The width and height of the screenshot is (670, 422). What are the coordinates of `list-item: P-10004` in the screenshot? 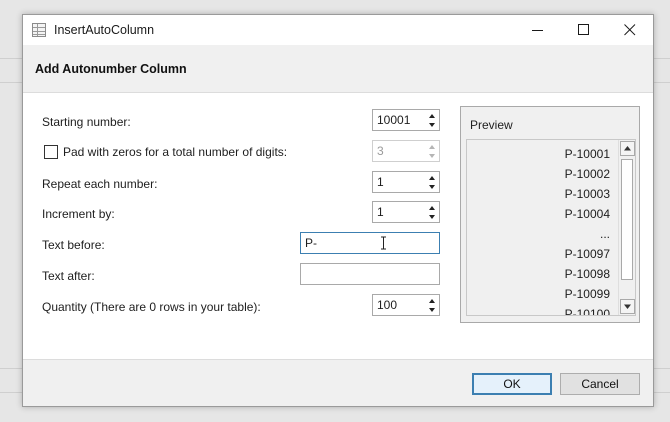 It's located at (587, 214).